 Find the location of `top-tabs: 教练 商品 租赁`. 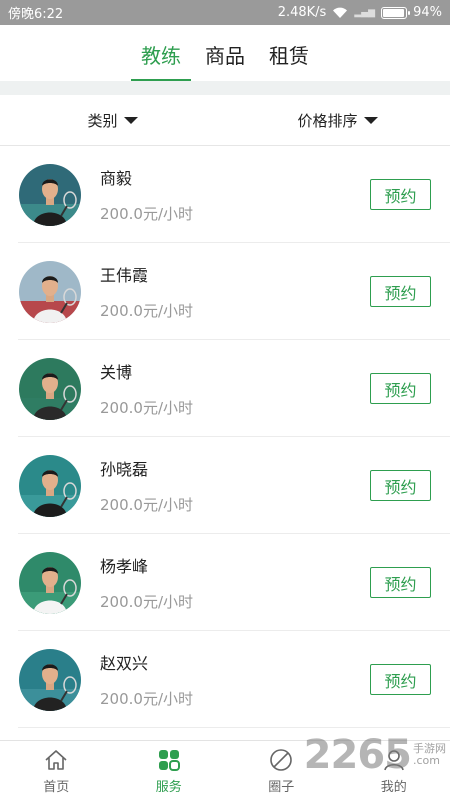

top-tabs: 教练 商品 租赁 is located at coordinates (225, 53).